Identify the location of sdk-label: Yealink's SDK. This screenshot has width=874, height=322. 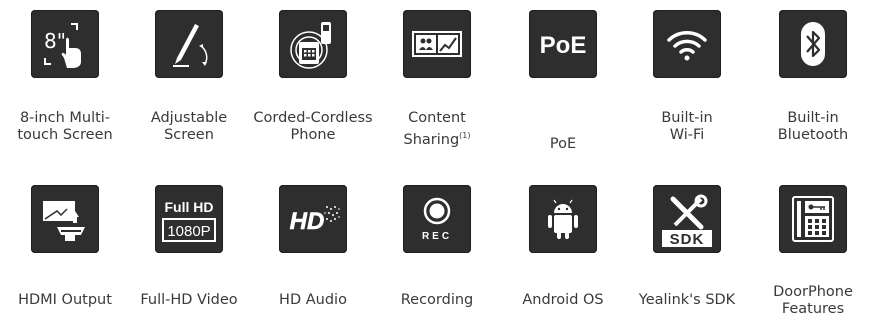
(687, 300).